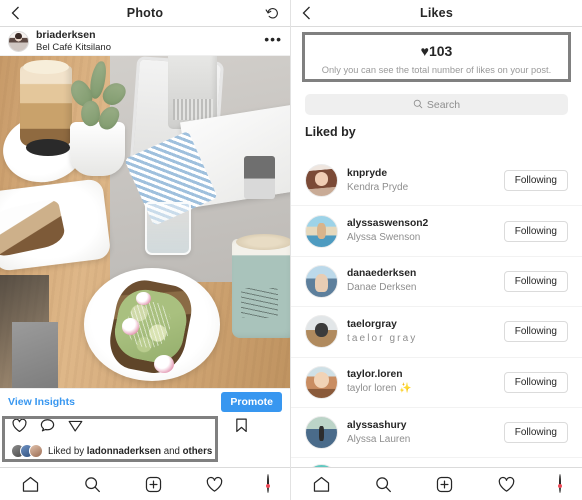 The image size is (582, 500). What do you see at coordinates (67, 451) in the screenshot?
I see `liked-by-prefix: Liked by` at bounding box center [67, 451].